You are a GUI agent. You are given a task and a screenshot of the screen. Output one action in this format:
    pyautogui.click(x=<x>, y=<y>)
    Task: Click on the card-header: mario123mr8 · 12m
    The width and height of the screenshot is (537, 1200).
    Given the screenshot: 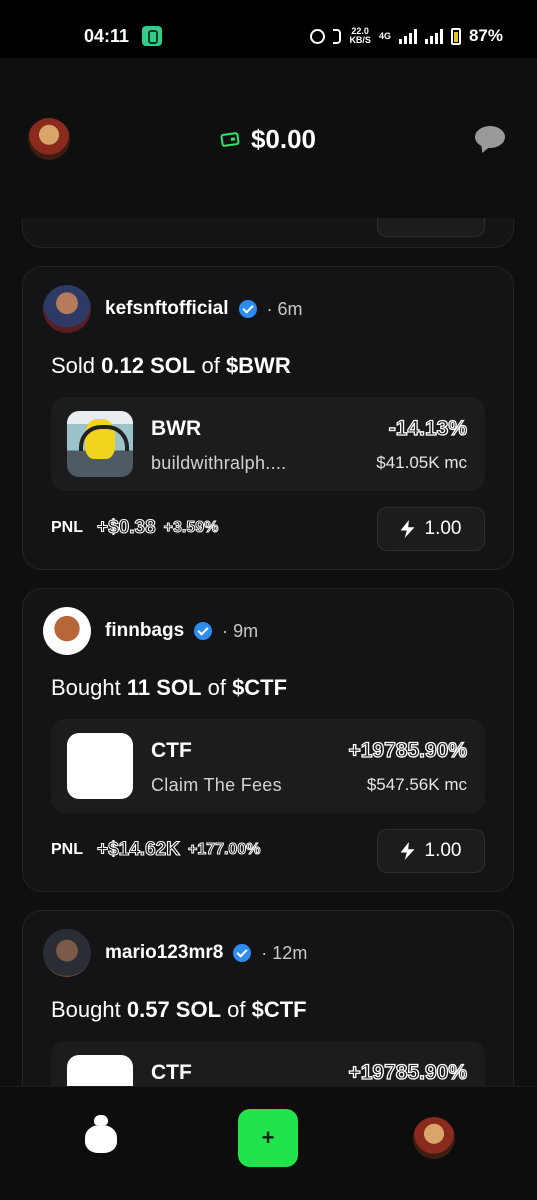 What is the action you would take?
    pyautogui.click(x=175, y=953)
    